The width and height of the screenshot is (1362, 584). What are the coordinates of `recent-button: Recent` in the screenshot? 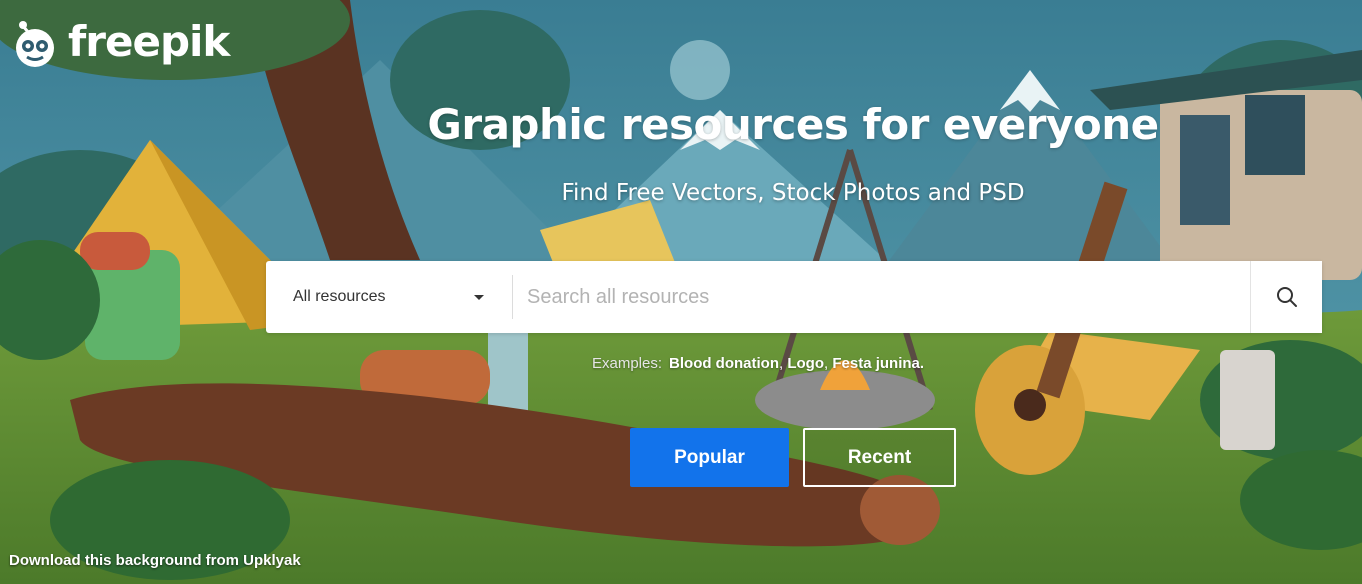 It's located at (879, 457).